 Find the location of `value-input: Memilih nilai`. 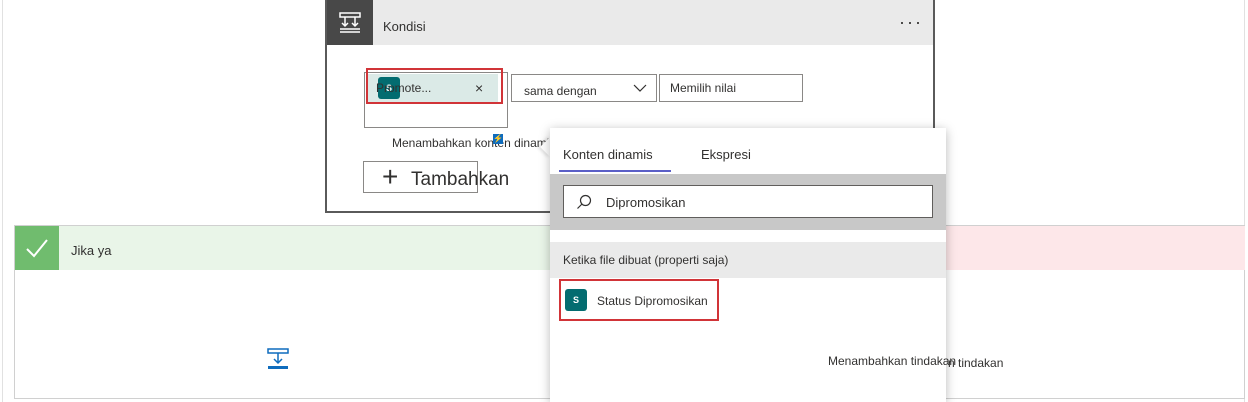

value-input: Memilih nilai is located at coordinates (731, 88).